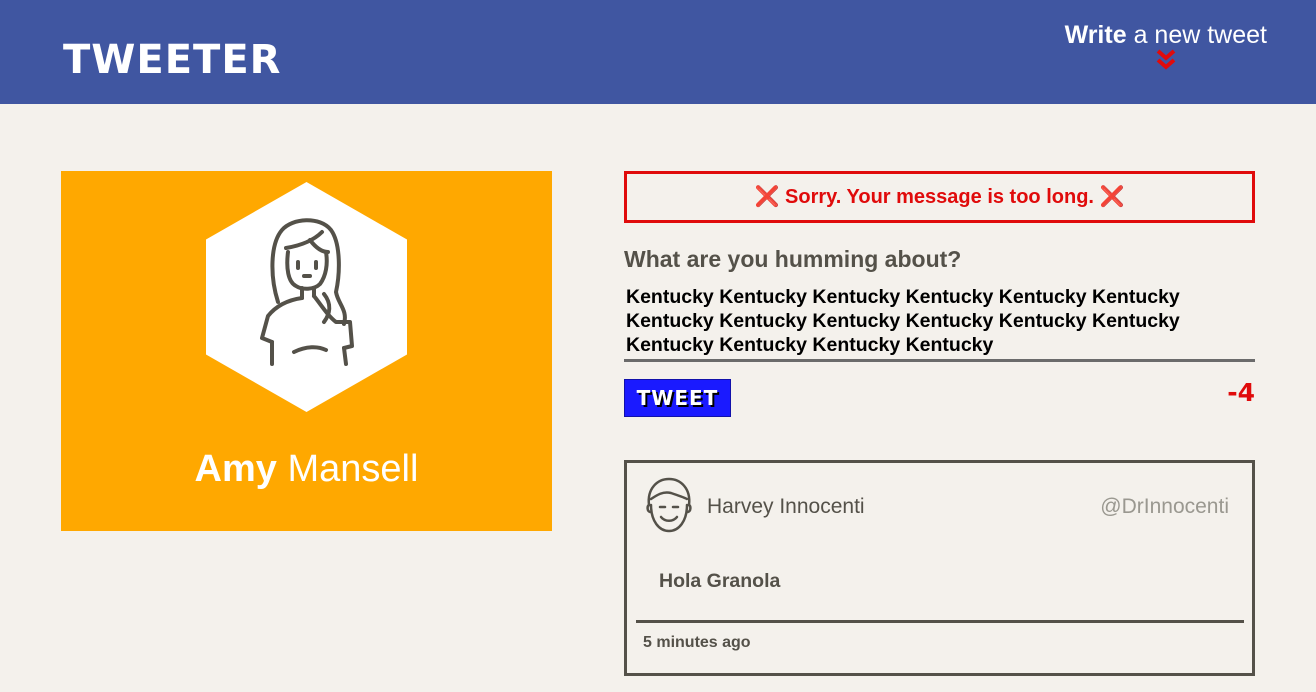 The image size is (1316, 692). I want to click on tweet-content: Hola Granola, so click(720, 581).